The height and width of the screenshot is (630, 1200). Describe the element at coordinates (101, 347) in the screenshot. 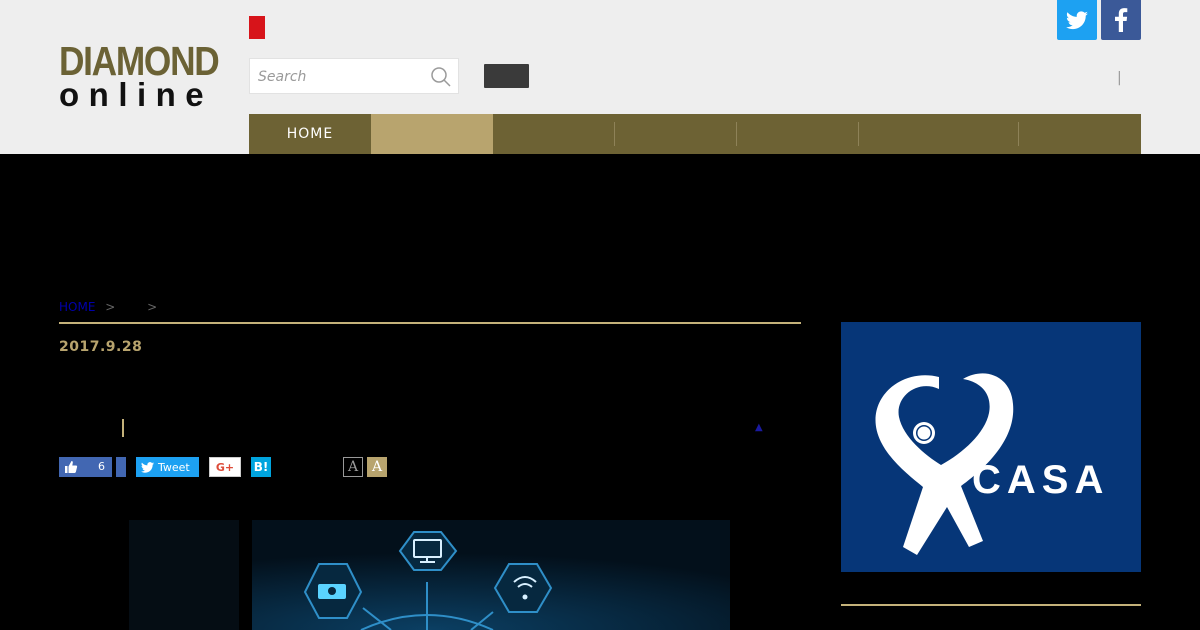

I see `article-date: 2017.9.28` at that location.